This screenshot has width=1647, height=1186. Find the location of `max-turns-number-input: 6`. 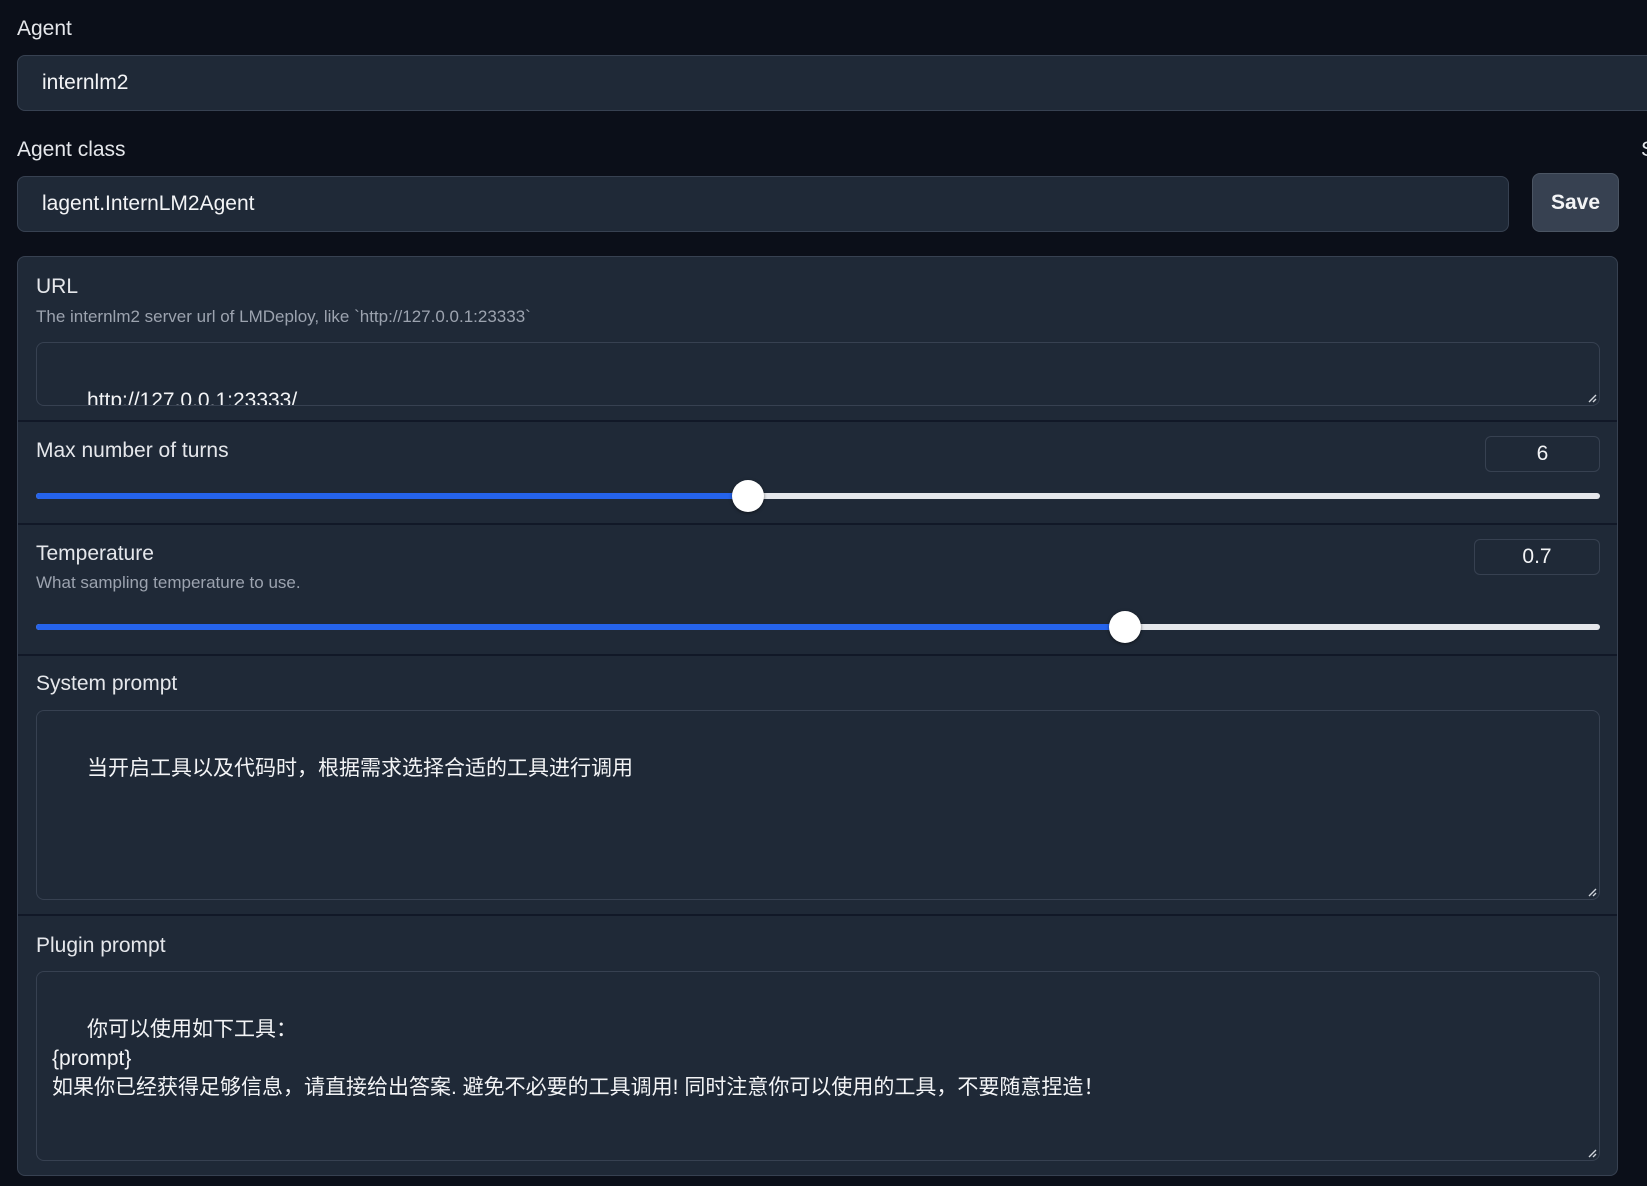

max-turns-number-input: 6 is located at coordinates (1542, 454).